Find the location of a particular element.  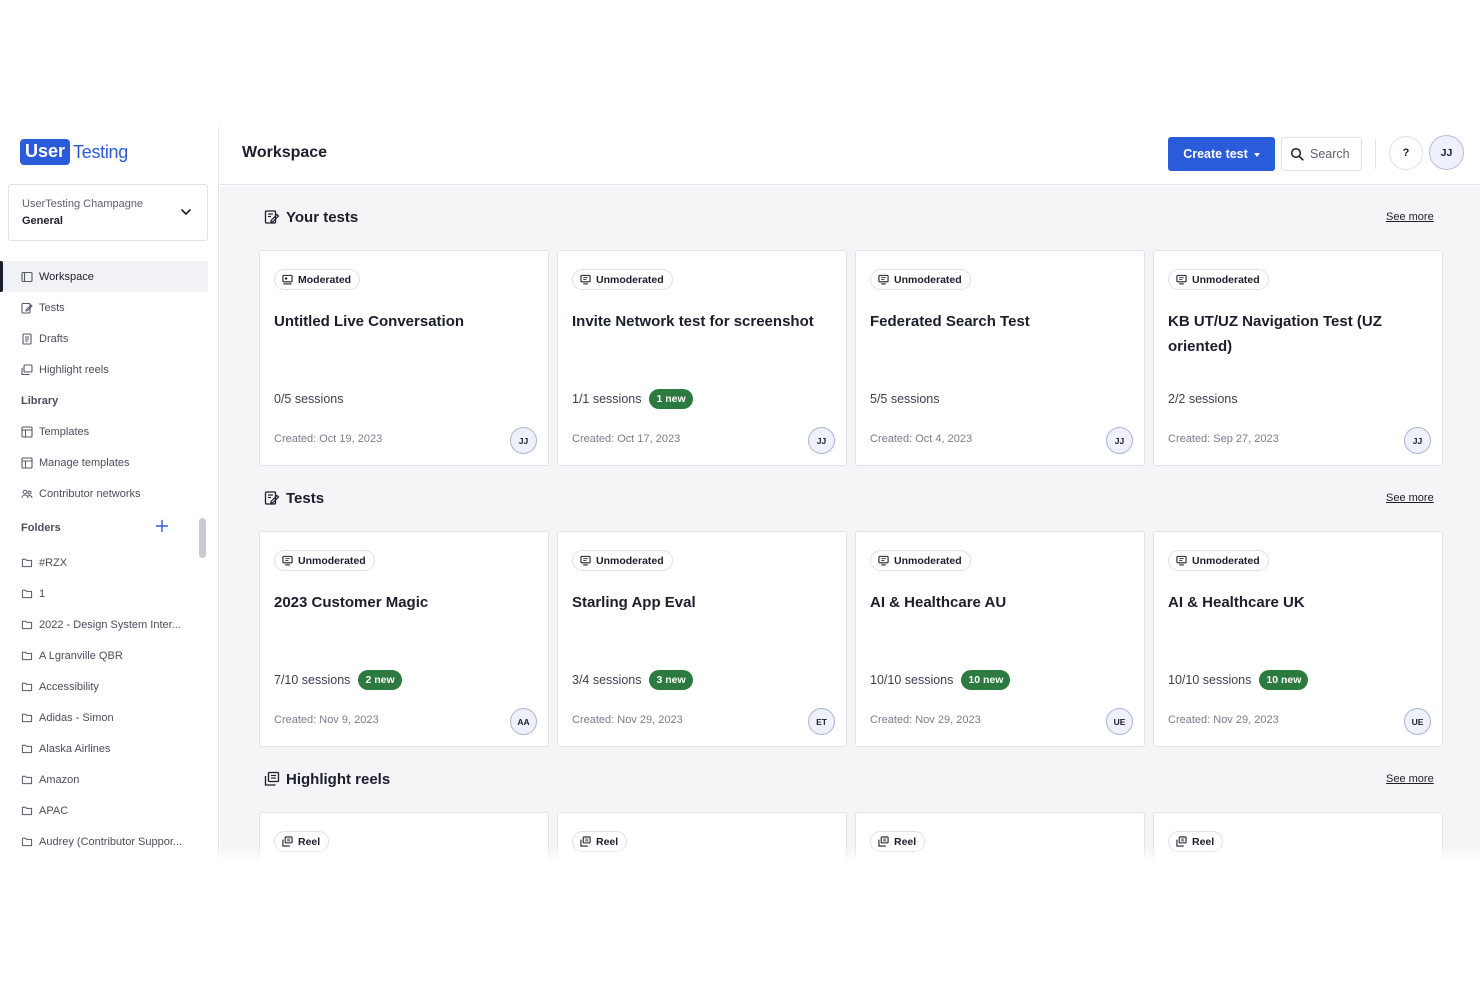

sidebar-item-templates: Templates is located at coordinates (109, 431).